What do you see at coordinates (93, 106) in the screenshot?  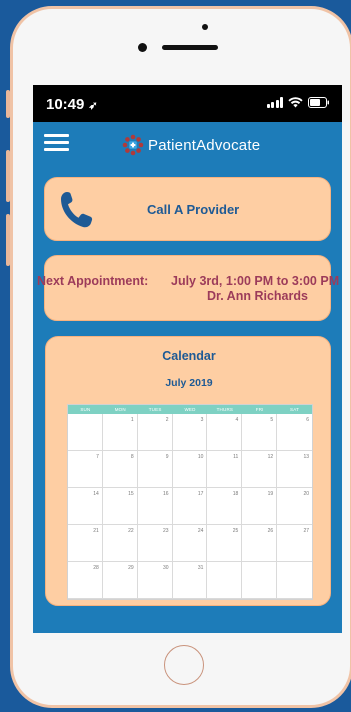 I see `location-arrow-icon: ➶` at bounding box center [93, 106].